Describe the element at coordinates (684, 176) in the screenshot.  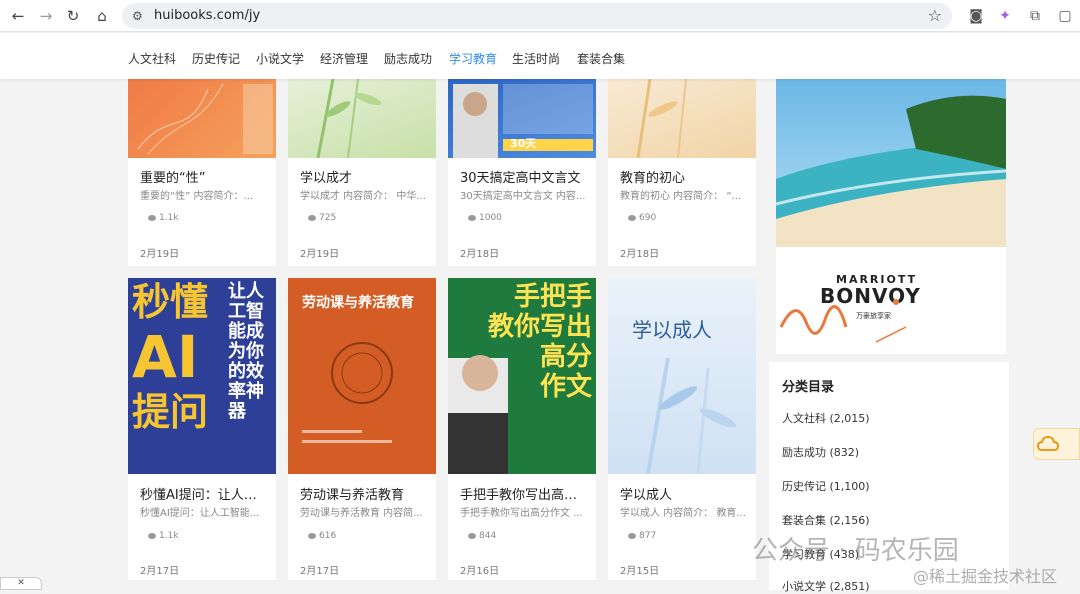
I see `book-title: 教育的初心` at that location.